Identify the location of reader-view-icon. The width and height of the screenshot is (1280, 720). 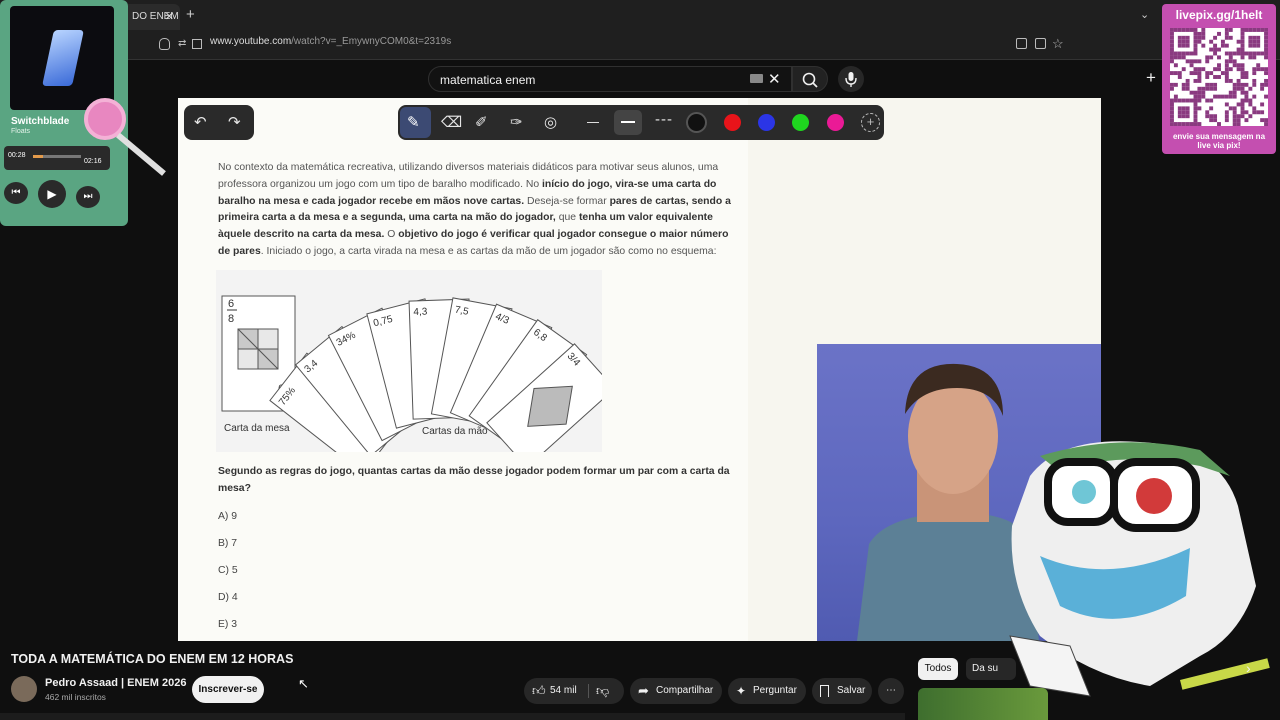
(1040, 43).